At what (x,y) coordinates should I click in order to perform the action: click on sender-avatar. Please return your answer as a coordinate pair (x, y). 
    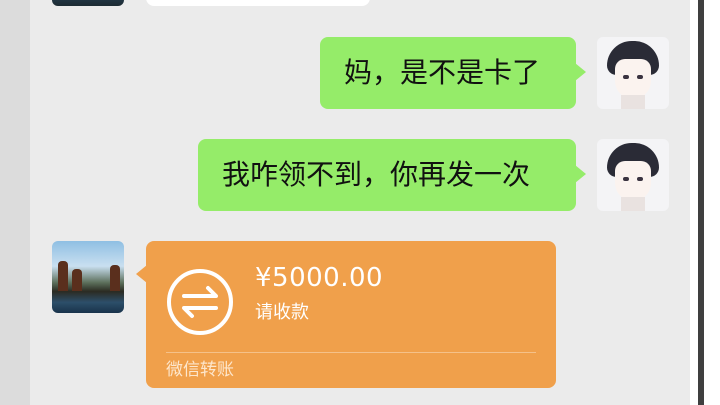
    Looking at the image, I should click on (88, 277).